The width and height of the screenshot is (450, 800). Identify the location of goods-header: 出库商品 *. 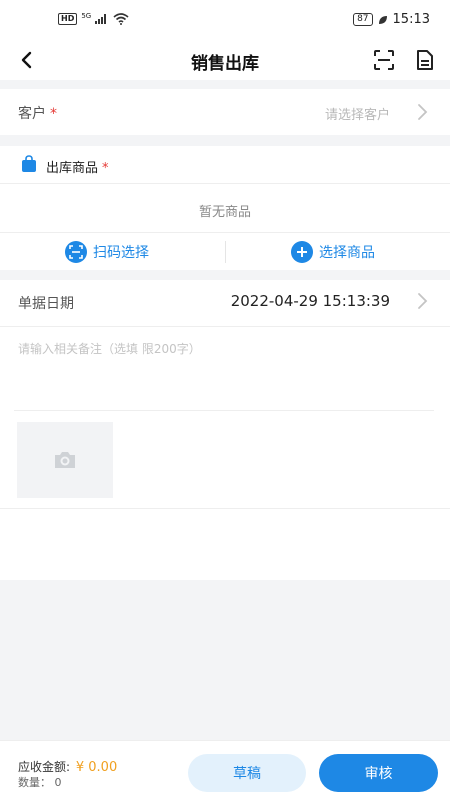
(225, 165).